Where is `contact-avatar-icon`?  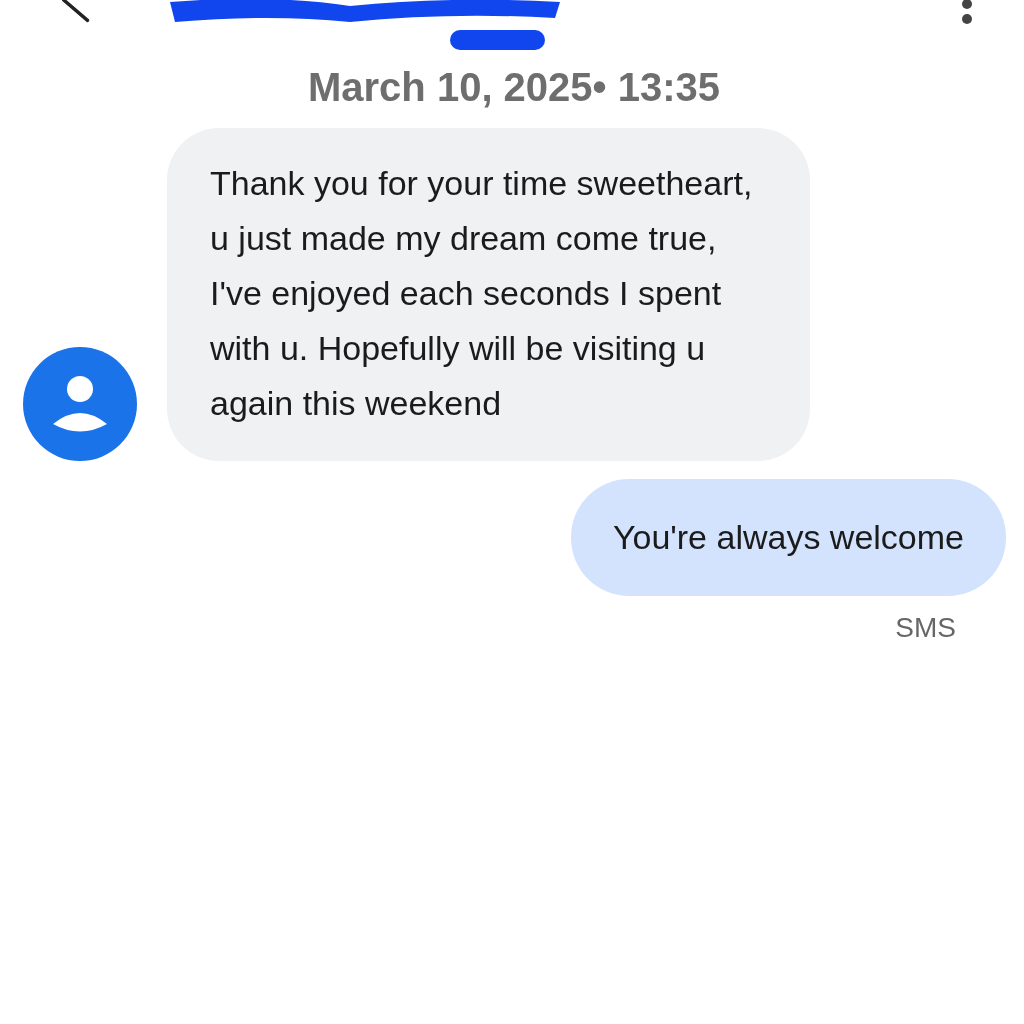 contact-avatar-icon is located at coordinates (80, 404).